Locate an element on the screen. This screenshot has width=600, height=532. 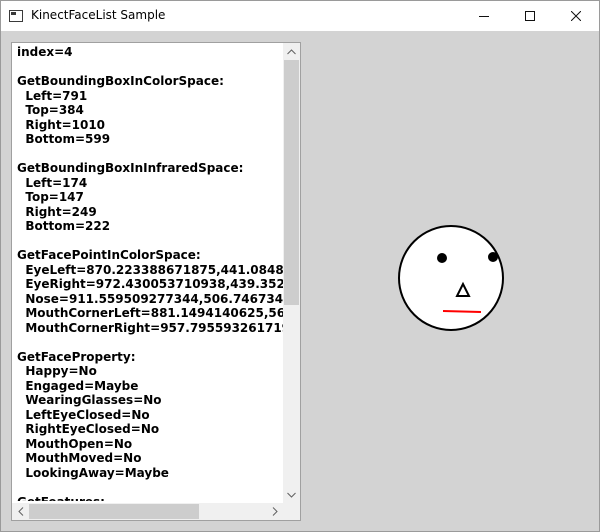
chevron-up-icon is located at coordinates (291, 51).